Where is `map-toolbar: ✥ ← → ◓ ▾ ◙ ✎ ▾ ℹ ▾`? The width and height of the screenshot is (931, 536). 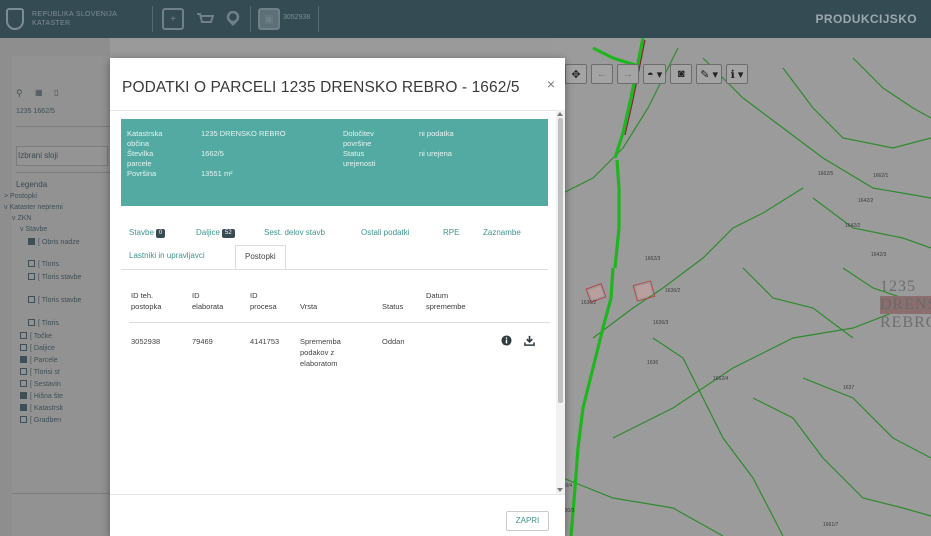
map-toolbar: ✥ ← → ◓ ▾ ◙ ✎ ▾ ℹ ▾ is located at coordinates (657, 75).